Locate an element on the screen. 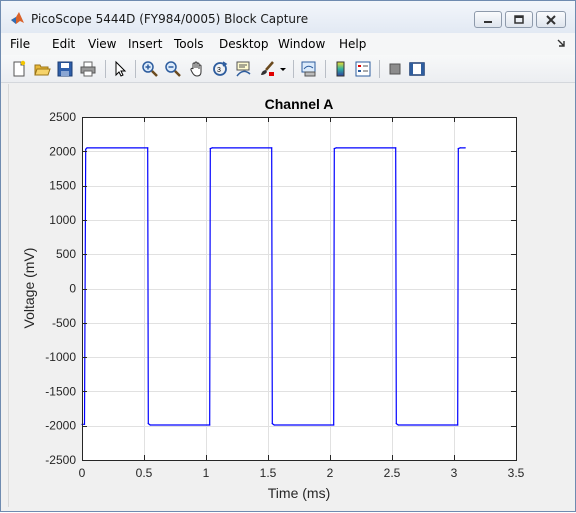 The image size is (576, 513). x-tick-label: 2 is located at coordinates (330, 473).